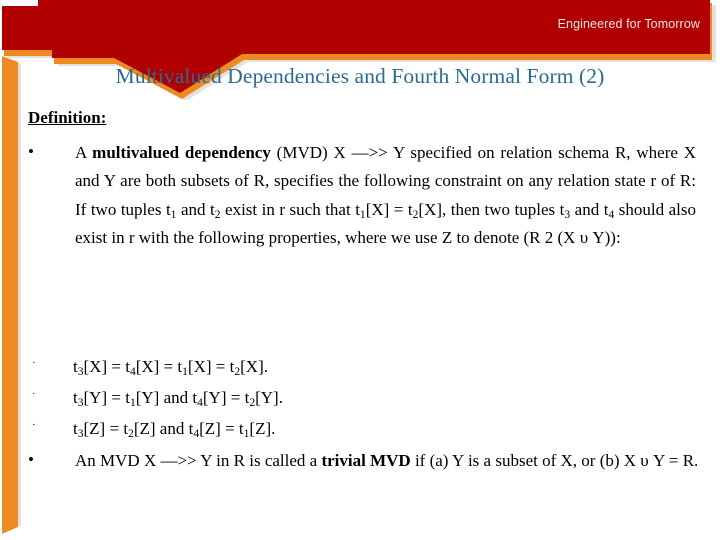  I want to click on sub-bullet-y: · t3[Y] = t1[Y] and t4[Y] = t2[Y]., so click(362, 399).